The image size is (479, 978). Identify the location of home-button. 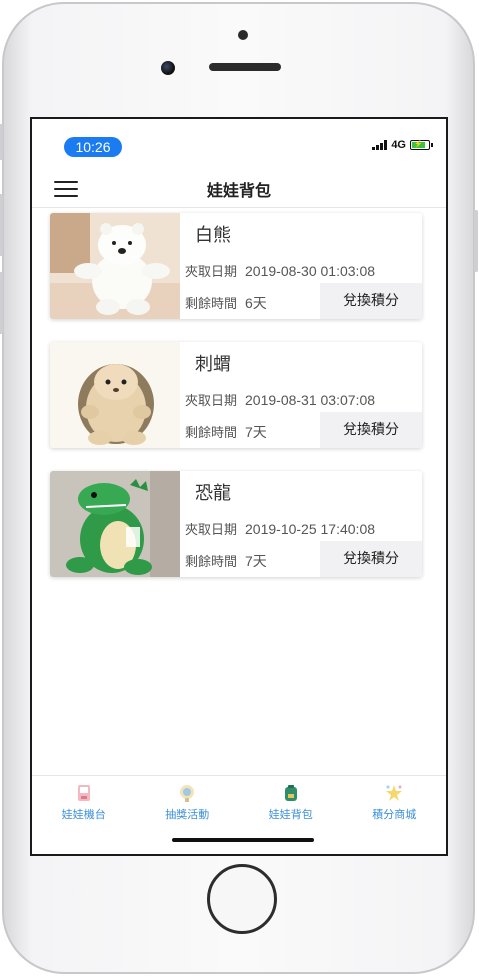
(242, 899).